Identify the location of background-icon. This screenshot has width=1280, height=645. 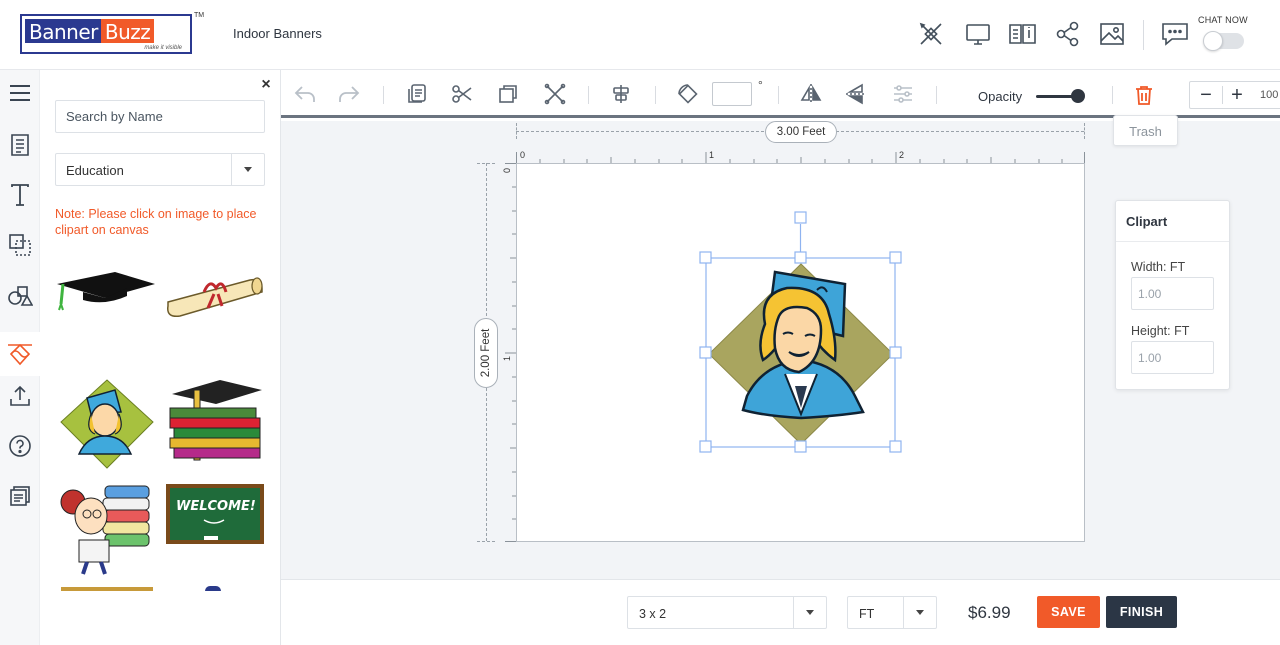
(20, 245).